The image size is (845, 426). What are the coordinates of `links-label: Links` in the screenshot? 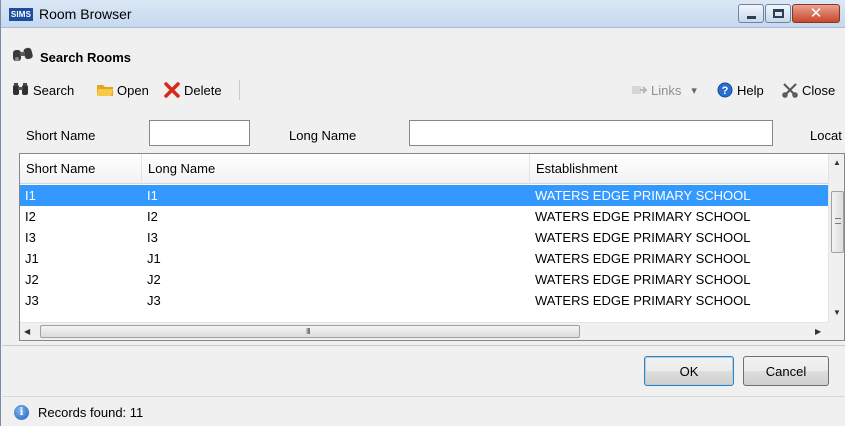 It's located at (666, 90).